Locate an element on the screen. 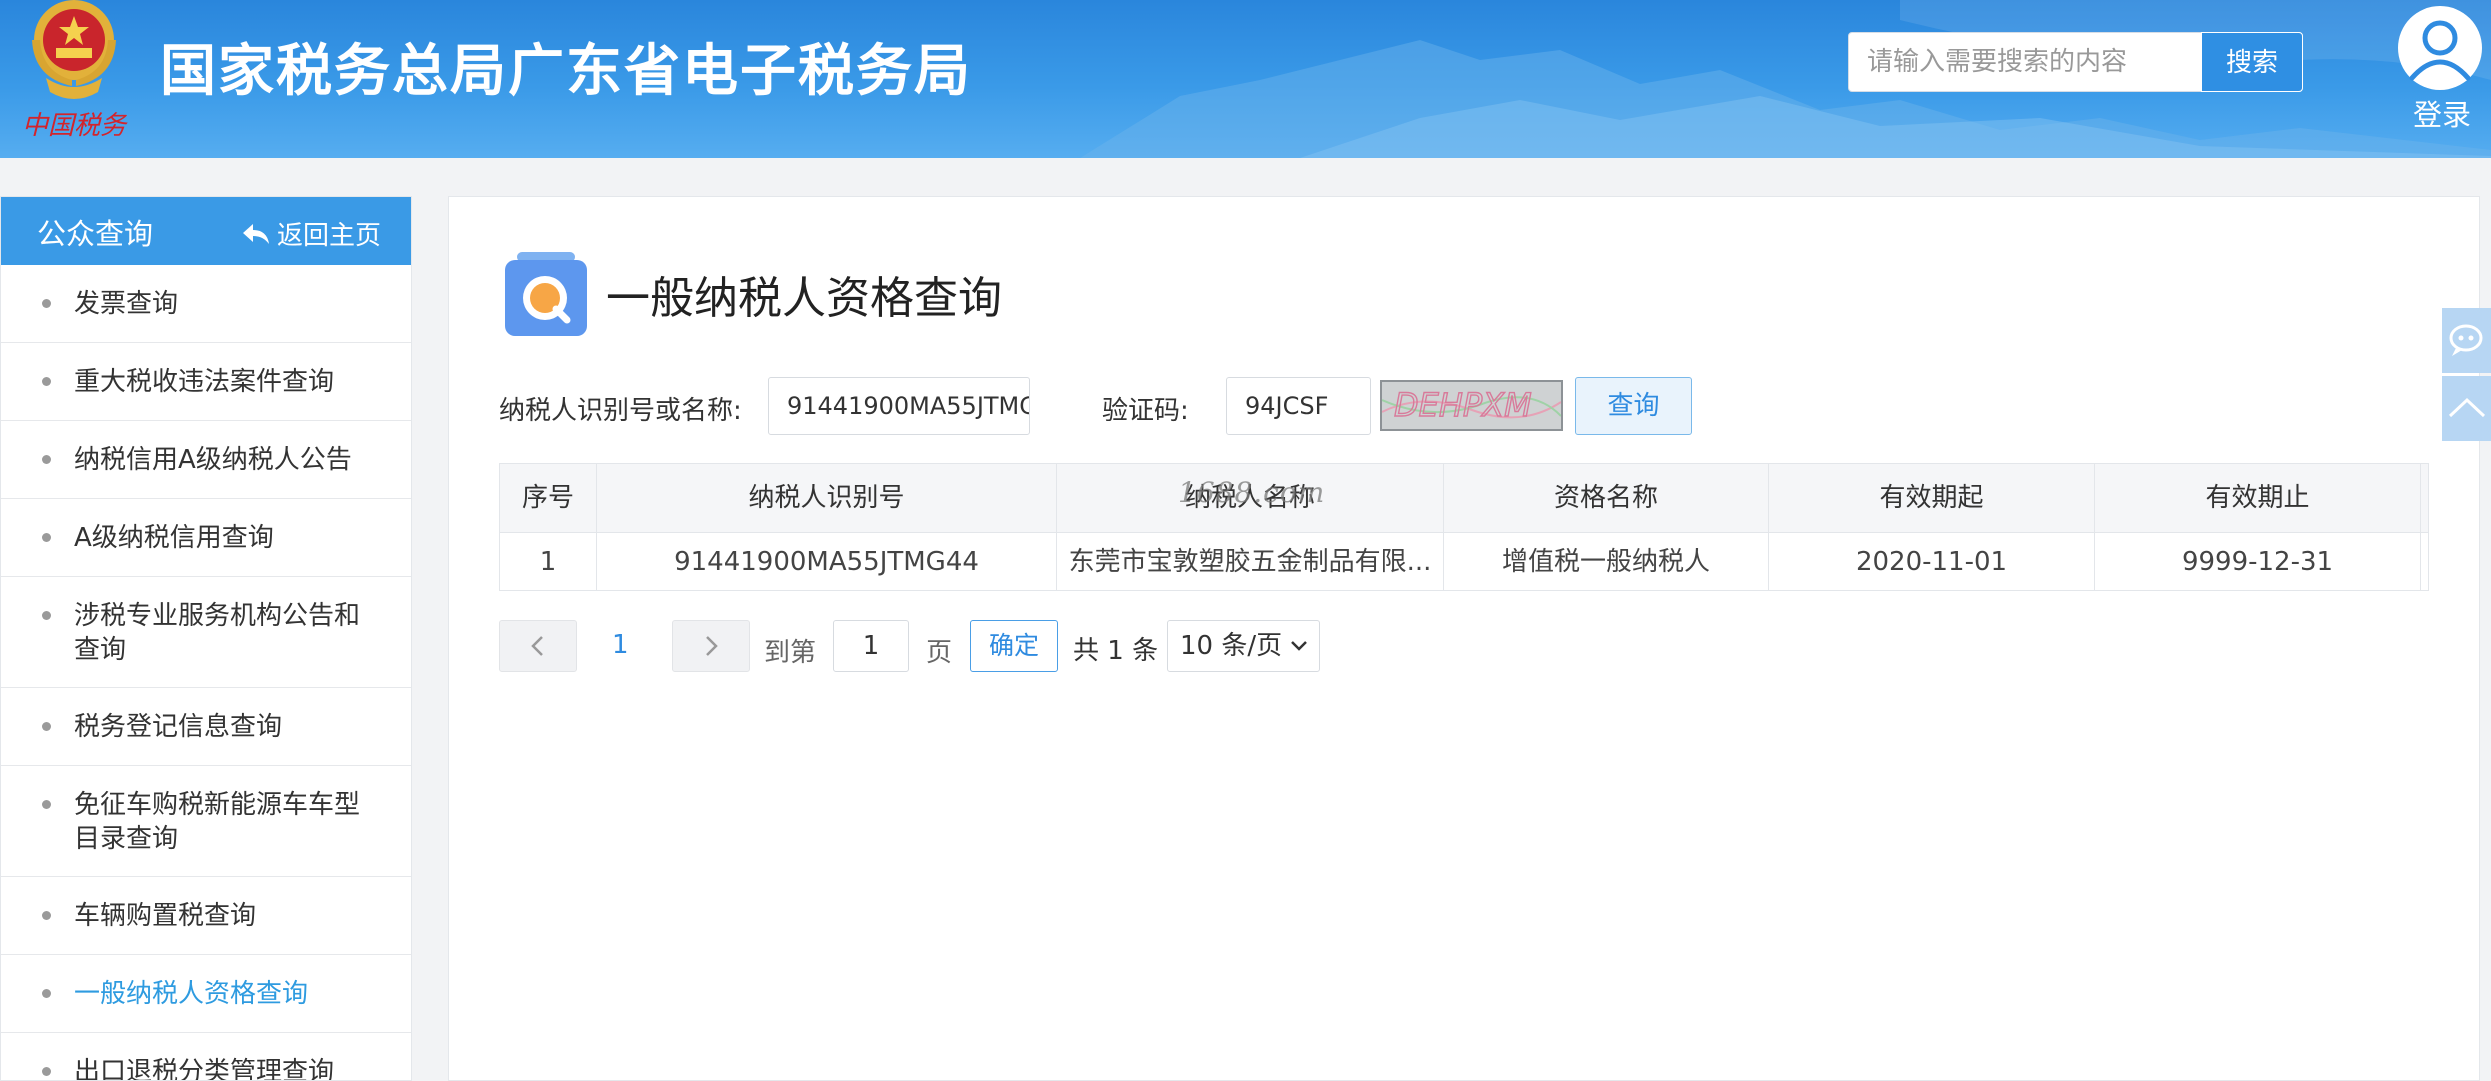 Image resolution: width=2491 pixels, height=1081 pixels. sidebar-item-tax-registration: 税务登记信息查询 is located at coordinates (206, 727).